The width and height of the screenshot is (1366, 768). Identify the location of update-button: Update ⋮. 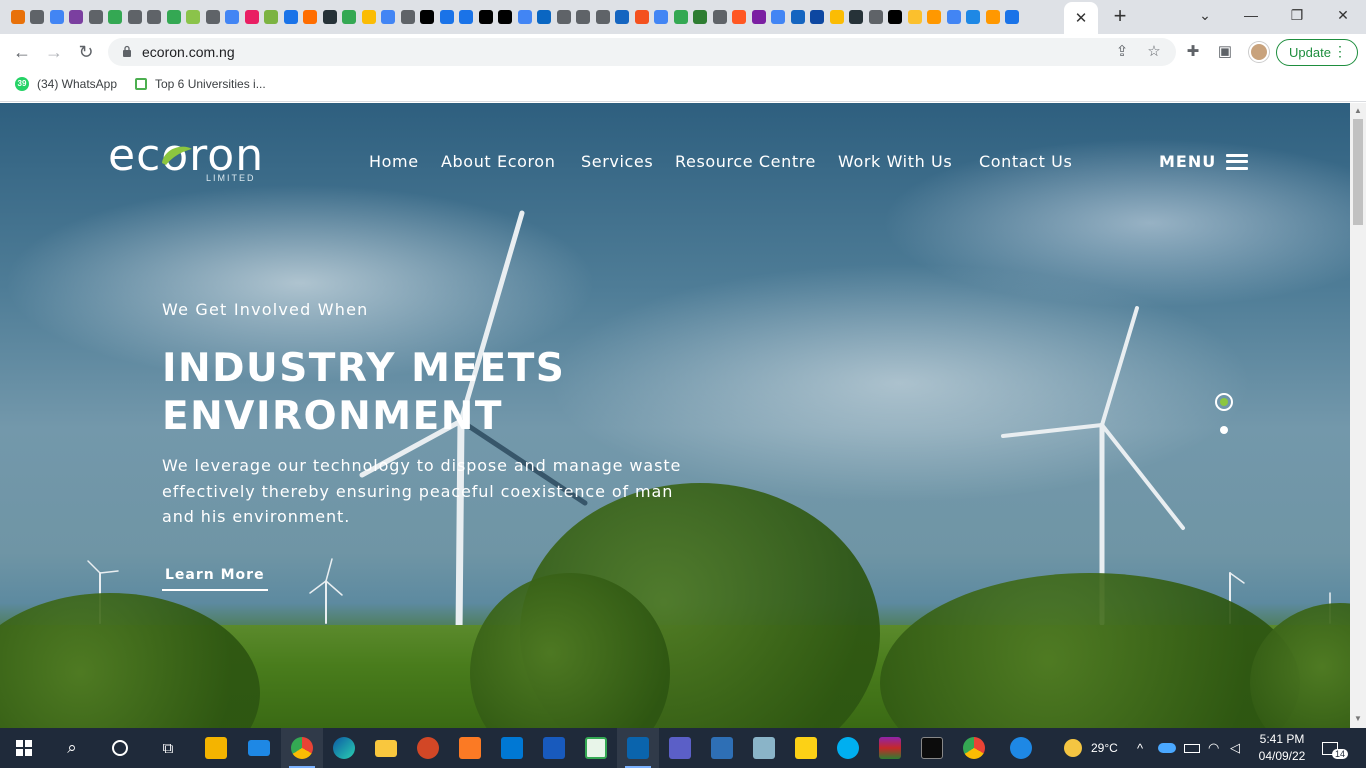
(1317, 52).